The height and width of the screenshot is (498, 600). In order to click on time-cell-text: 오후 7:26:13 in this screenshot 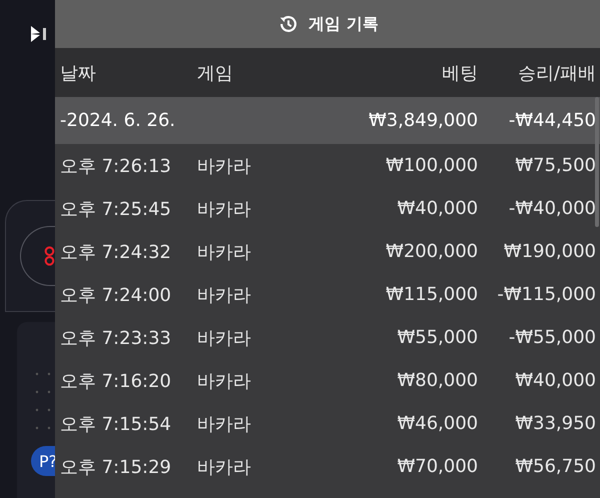, I will do `click(116, 166)`.